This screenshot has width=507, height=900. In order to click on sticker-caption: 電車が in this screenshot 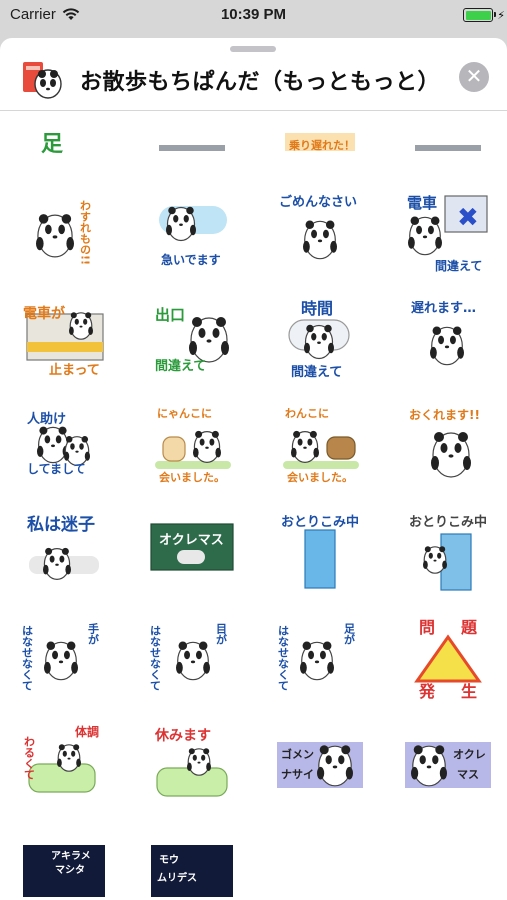, I will do `click(44, 313)`.